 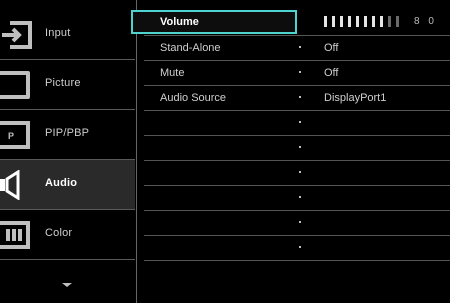 I want to click on setting-name: Stand-Alone, so click(x=190, y=48).